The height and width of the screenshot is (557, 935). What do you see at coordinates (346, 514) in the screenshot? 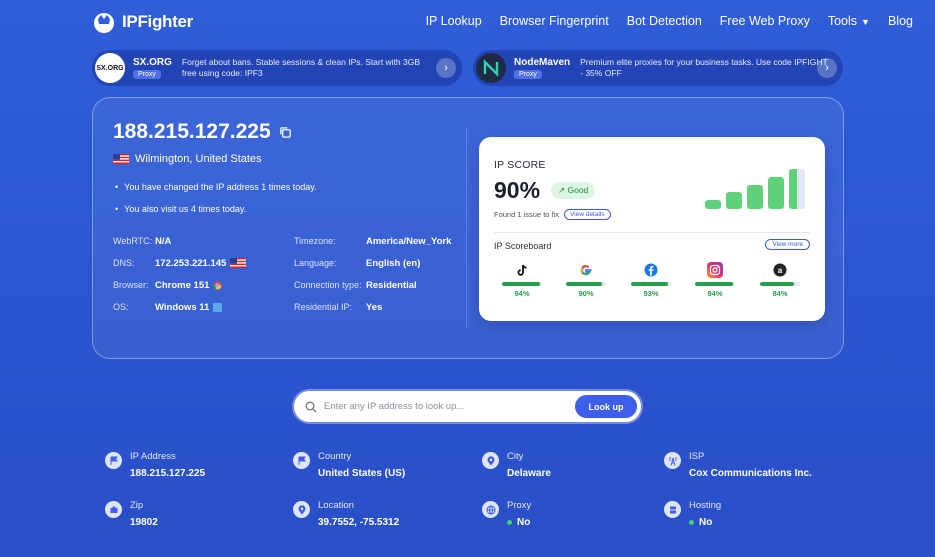
I see `detail-location: Location 39.7552, -75.5312` at bounding box center [346, 514].